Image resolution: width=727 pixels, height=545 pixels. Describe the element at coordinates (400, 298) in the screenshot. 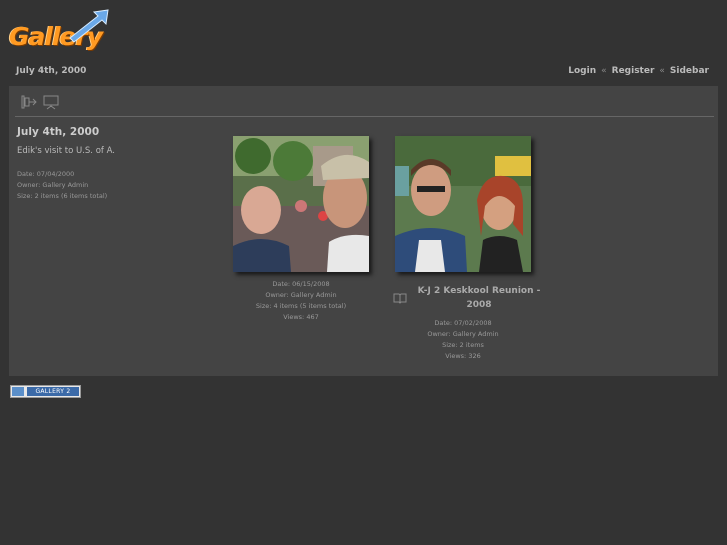

I see `album-book-icon` at that location.